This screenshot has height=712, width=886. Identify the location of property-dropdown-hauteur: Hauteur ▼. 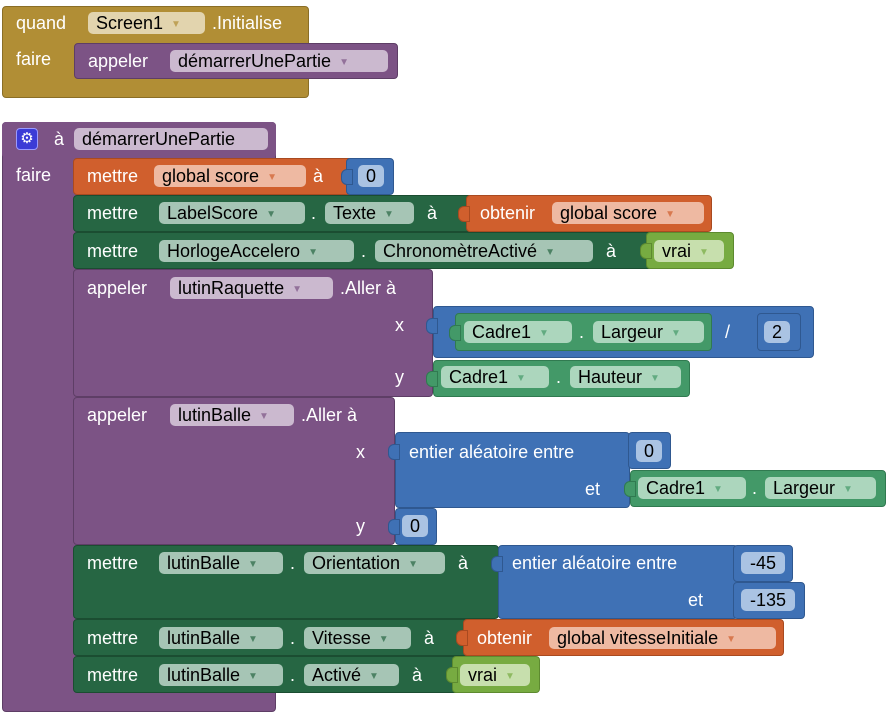
(625, 377).